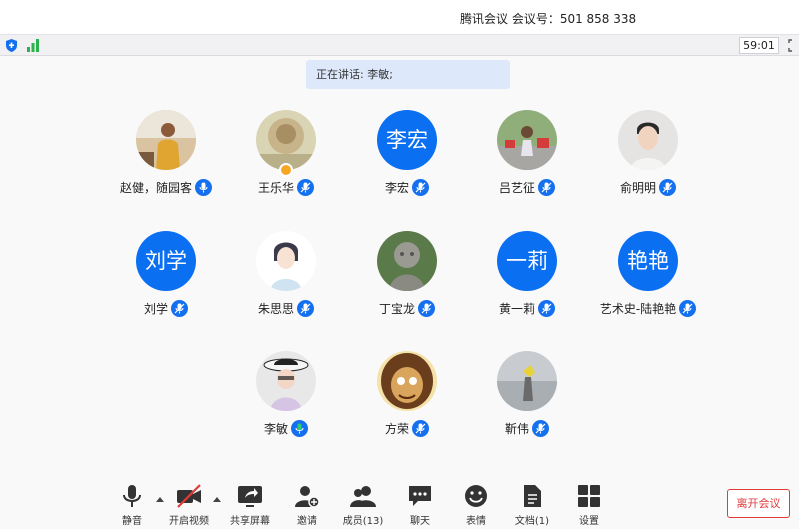  I want to click on mute-button: 静音, so click(132, 506).